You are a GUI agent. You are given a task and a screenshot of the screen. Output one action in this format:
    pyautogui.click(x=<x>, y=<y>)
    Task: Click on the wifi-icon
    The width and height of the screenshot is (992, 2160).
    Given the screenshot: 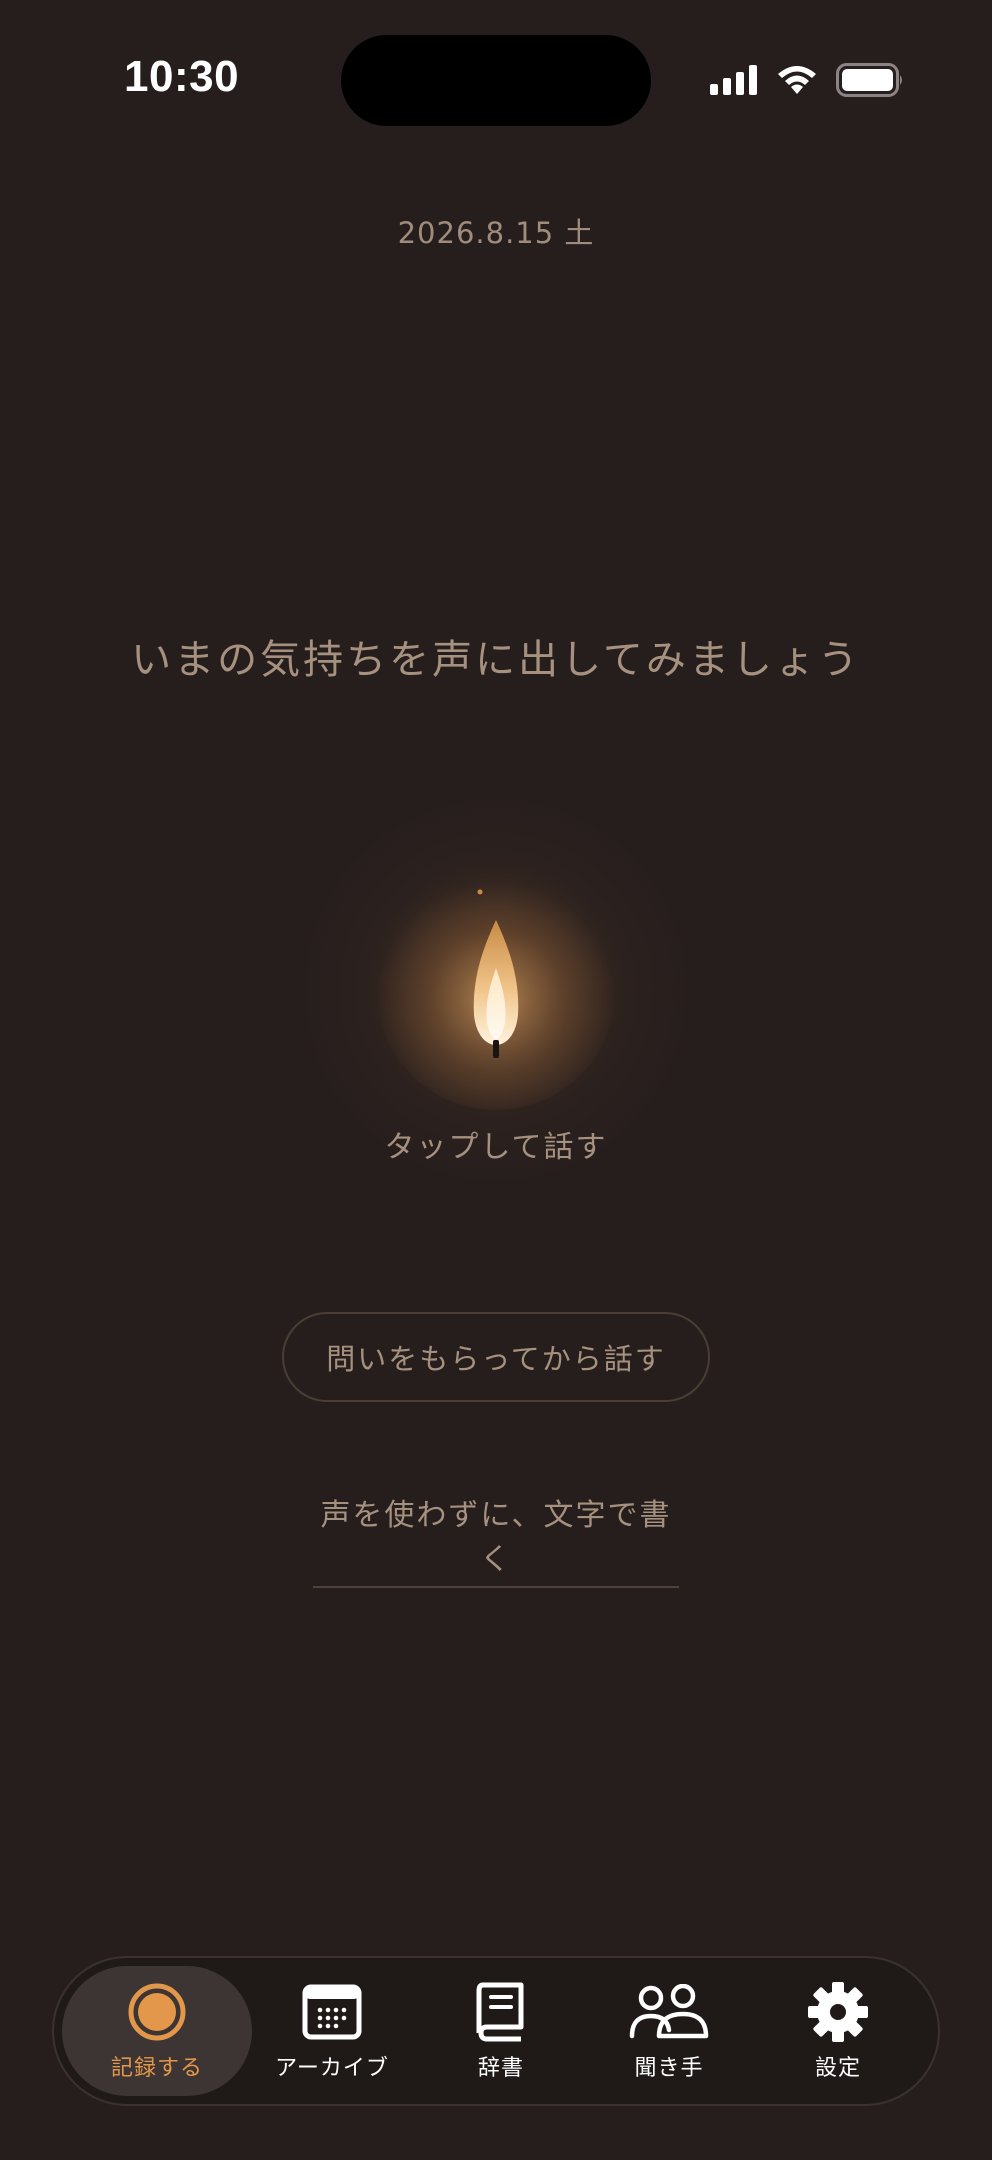 What is the action you would take?
    pyautogui.click(x=797, y=80)
    